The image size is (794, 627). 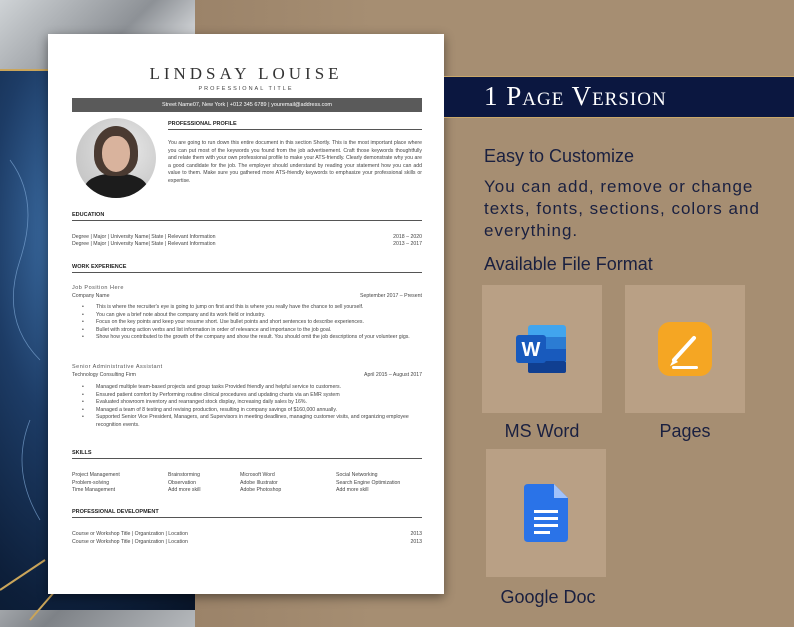 I want to click on skill: Adobe Illustrator, so click(x=259, y=482).